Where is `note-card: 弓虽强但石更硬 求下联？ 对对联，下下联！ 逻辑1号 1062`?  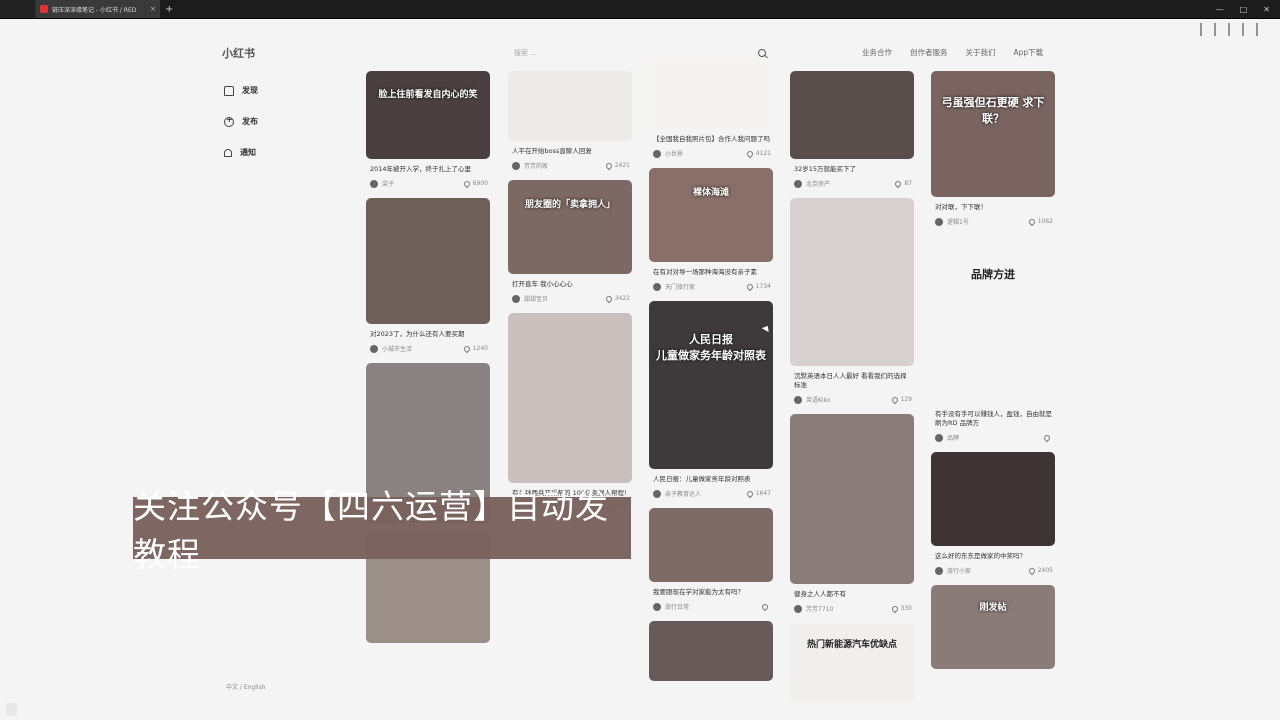 note-card: 弓虽强但石更硬 求下联？ 对对联，下下联！ 逻辑1号 1062 is located at coordinates (994, 148).